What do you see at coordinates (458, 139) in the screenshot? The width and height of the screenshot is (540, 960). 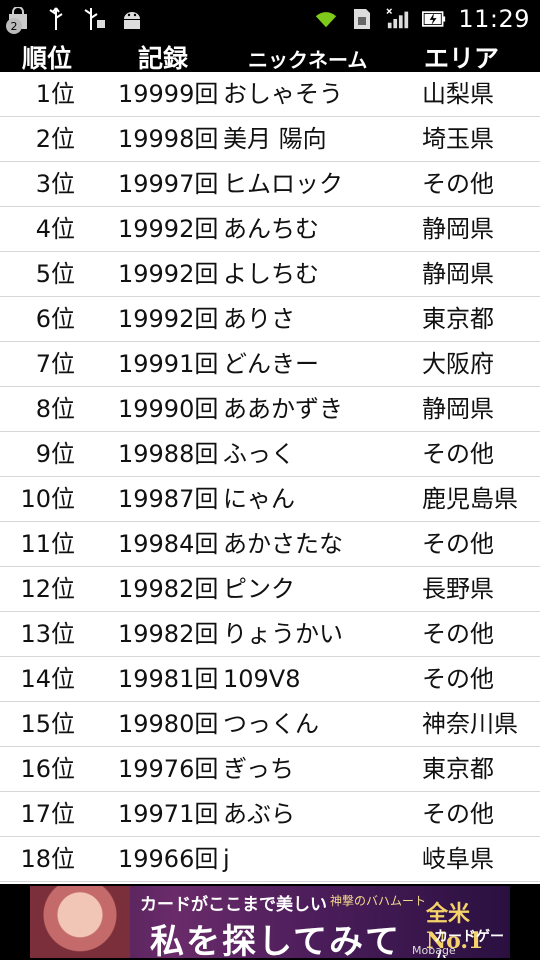 I see `row-area: 埼玉県` at bounding box center [458, 139].